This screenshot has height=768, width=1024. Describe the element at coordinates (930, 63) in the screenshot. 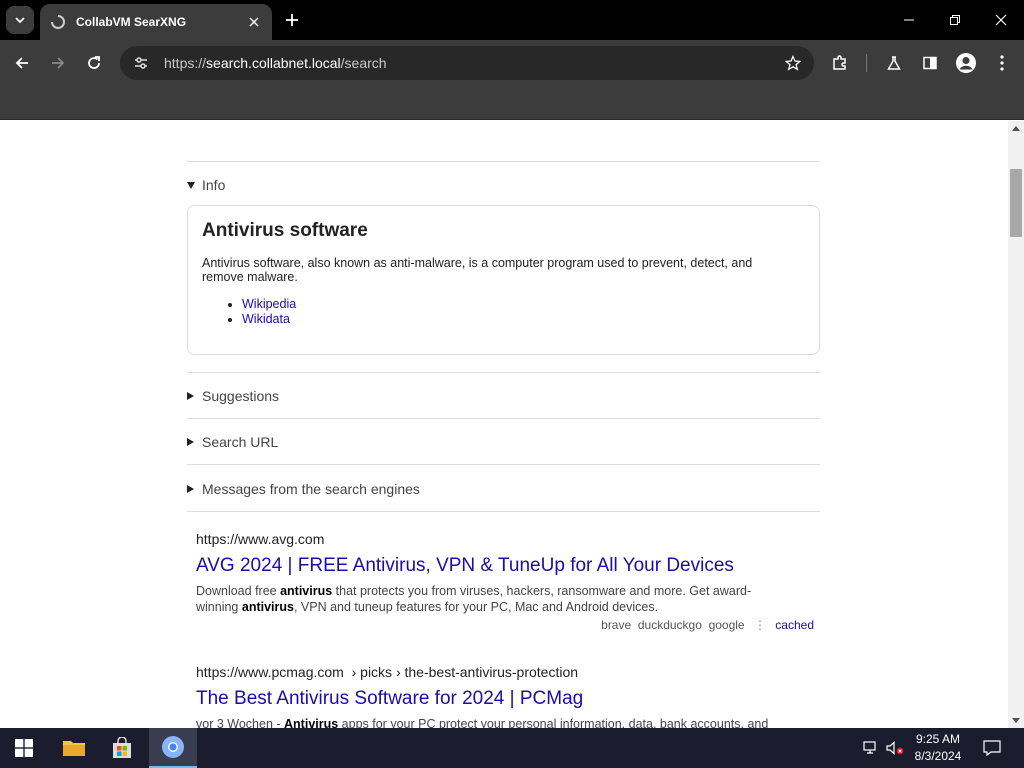

I see `side-panel-icon` at that location.